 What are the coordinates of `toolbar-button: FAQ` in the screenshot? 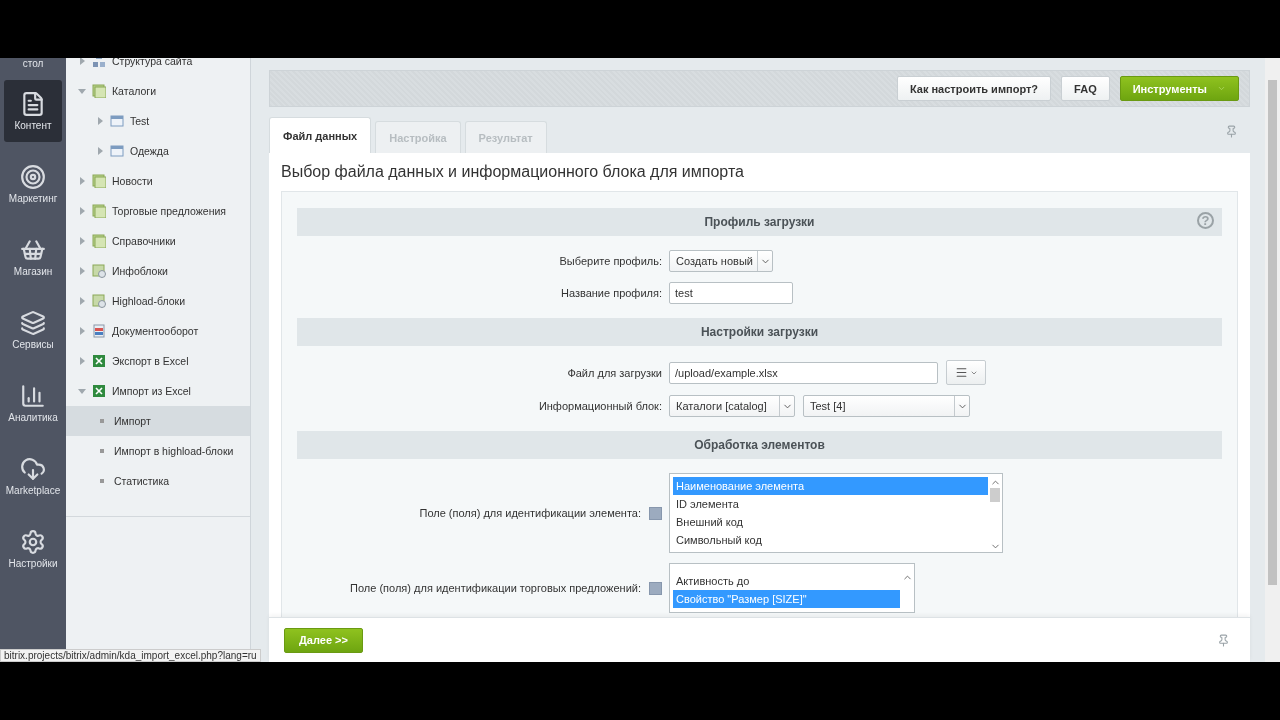 It's located at (1085, 88).